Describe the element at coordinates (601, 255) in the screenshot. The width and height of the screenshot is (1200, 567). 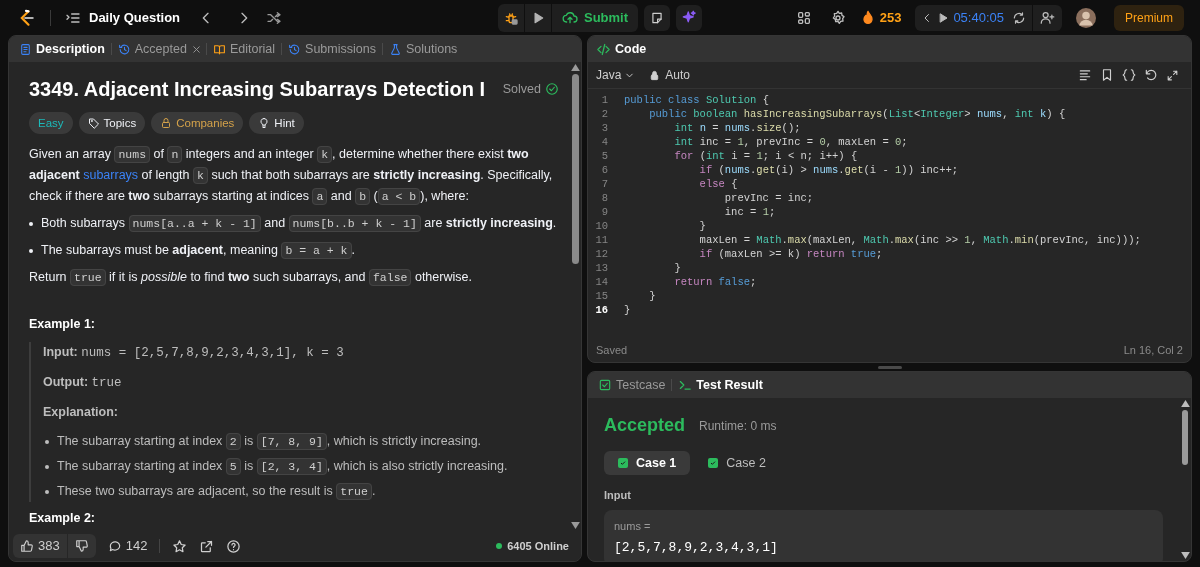
I see `line-number: 12` at that location.